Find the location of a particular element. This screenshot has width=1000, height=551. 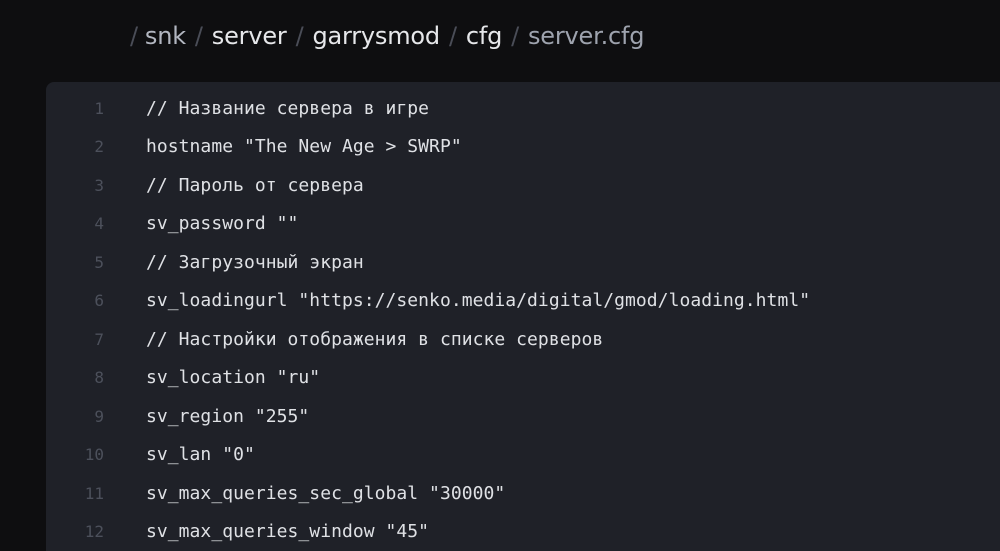

line-number: 10 is located at coordinates (75, 454).